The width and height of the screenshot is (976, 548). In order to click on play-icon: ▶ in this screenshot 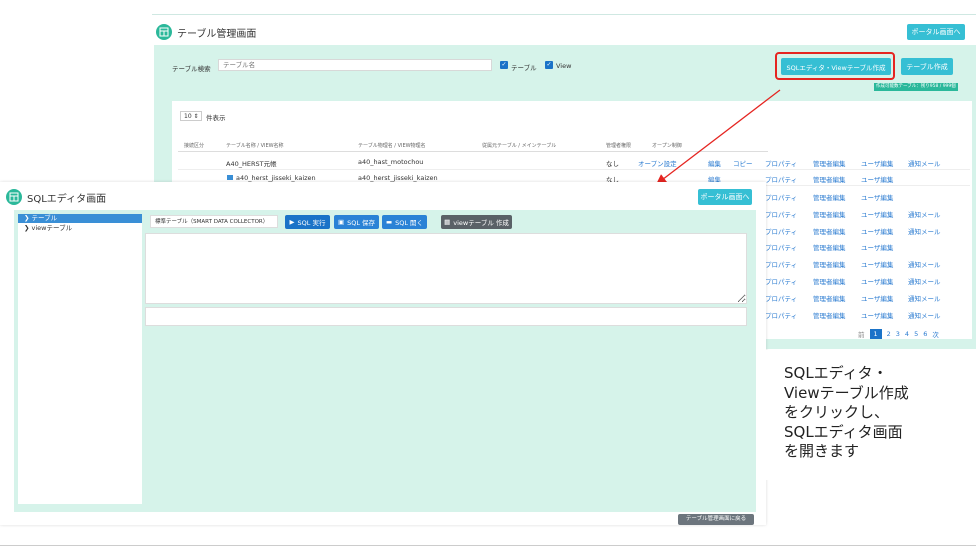, I will do `click(292, 222)`.